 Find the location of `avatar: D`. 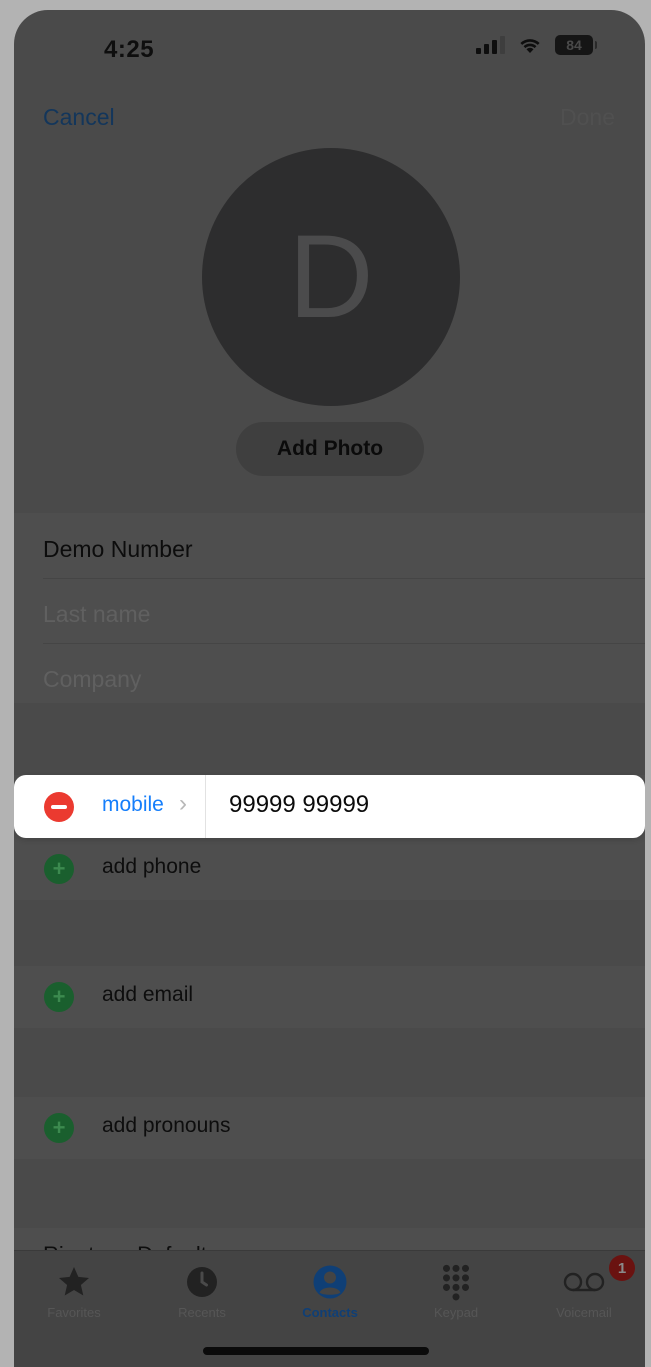

avatar: D is located at coordinates (331, 277).